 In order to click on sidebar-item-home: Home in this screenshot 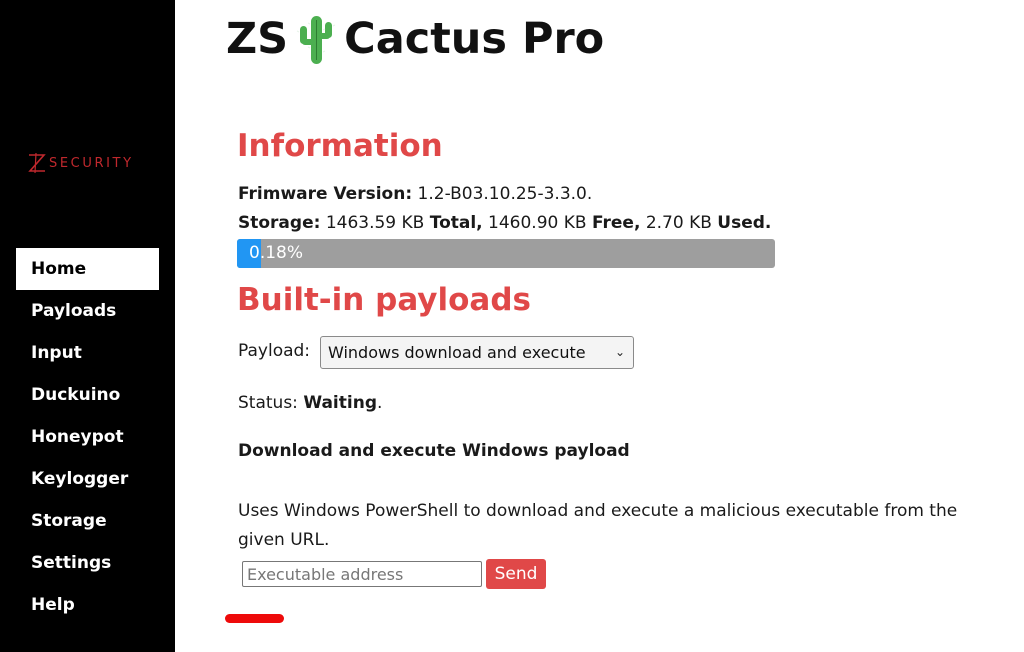, I will do `click(87, 269)`.